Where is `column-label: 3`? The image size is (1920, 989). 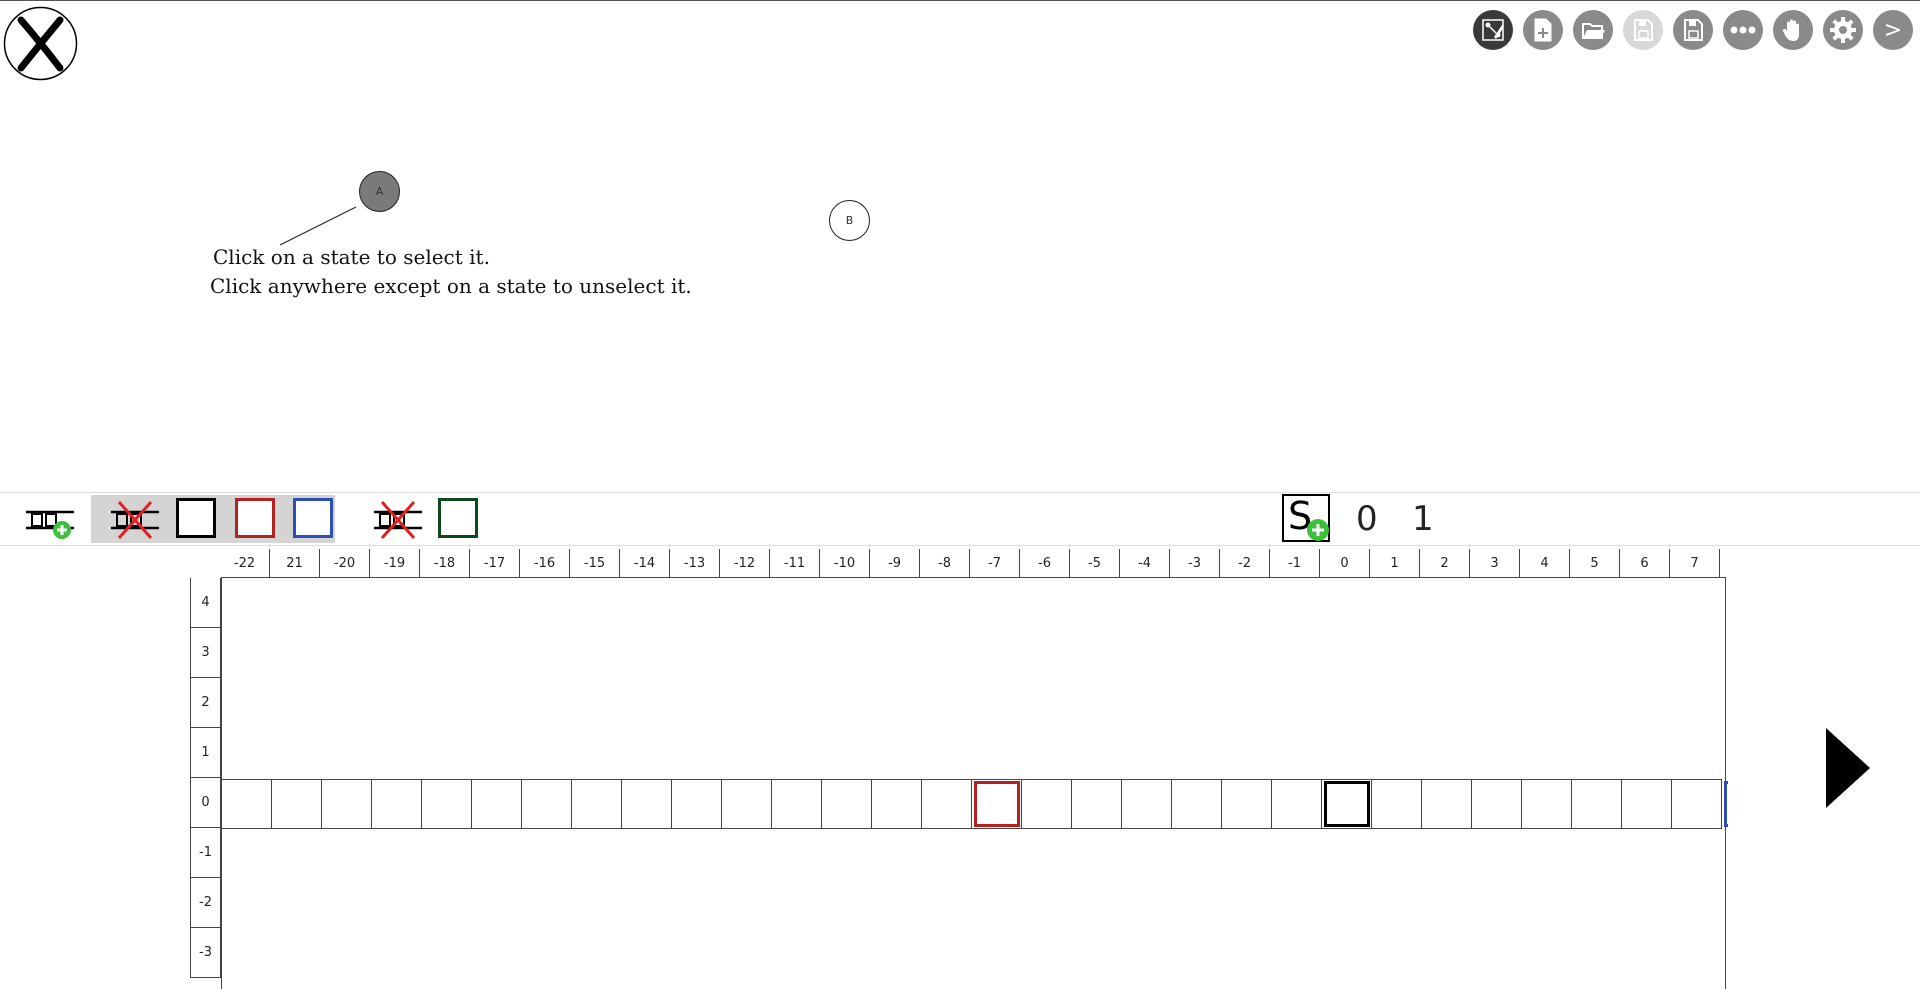 column-label: 3 is located at coordinates (1495, 563).